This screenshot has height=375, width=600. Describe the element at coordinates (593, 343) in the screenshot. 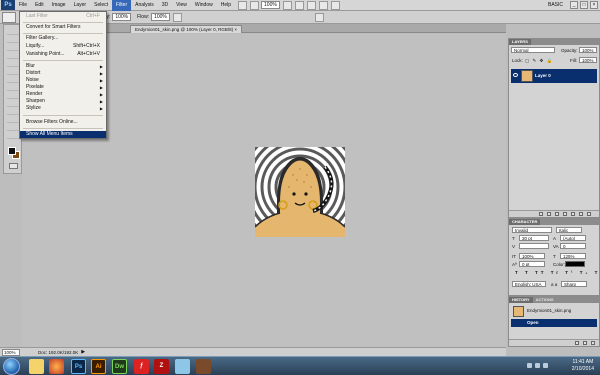

I see `delete-state-icon` at that location.